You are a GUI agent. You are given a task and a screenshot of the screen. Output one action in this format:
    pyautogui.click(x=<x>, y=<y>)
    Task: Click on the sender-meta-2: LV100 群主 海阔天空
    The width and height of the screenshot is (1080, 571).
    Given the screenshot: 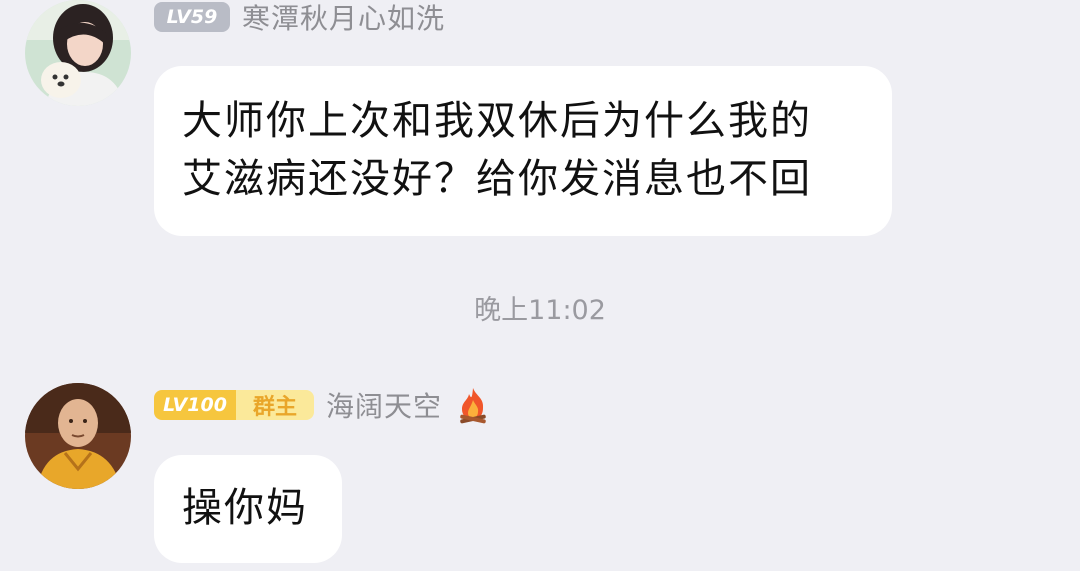 What is the action you would take?
    pyautogui.click(x=322, y=405)
    